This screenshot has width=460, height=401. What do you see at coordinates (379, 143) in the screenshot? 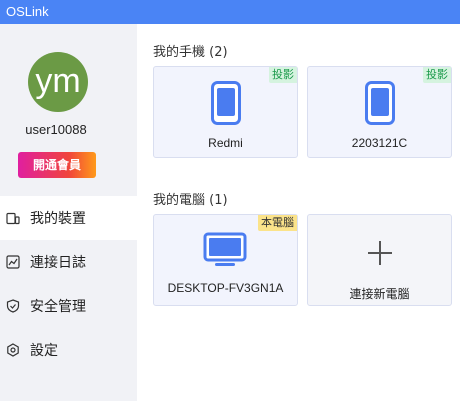
I see `device-name: 2203121C` at bounding box center [379, 143].